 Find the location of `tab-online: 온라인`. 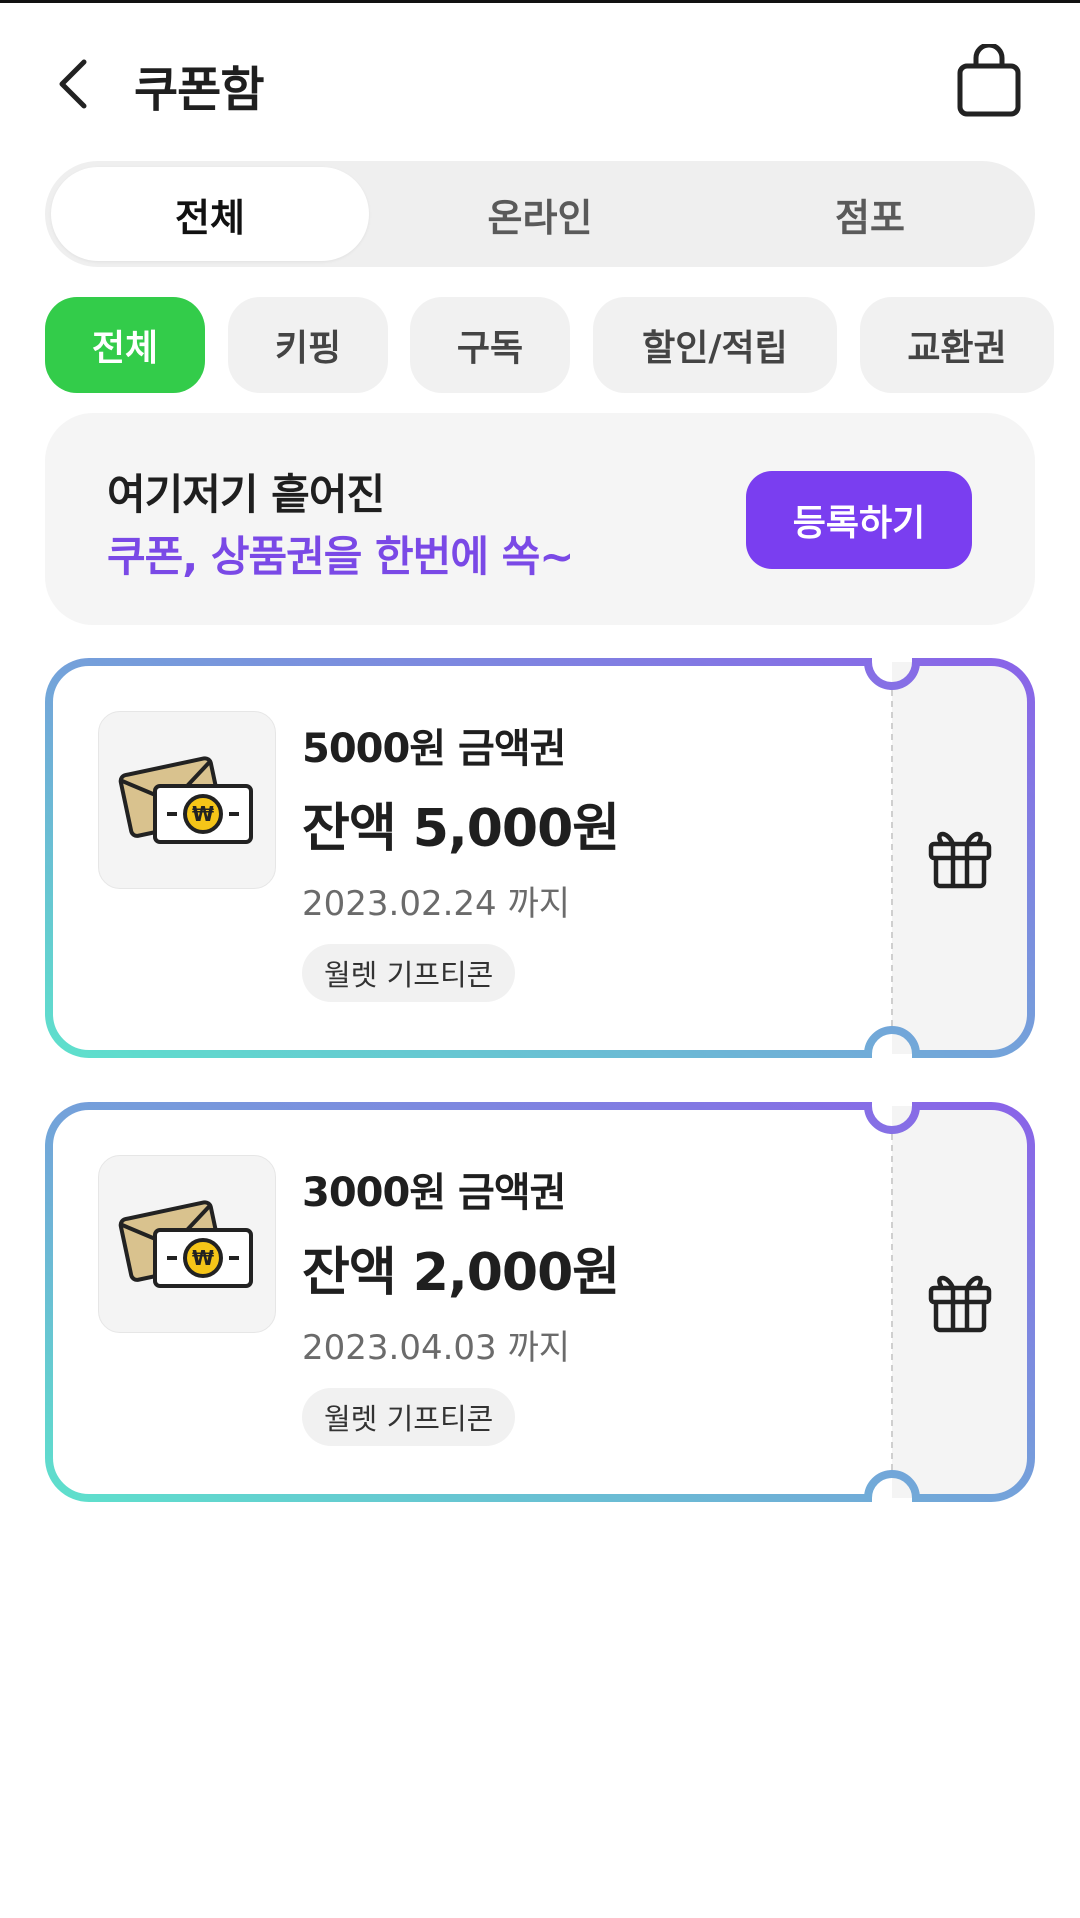

tab-online: 온라인 is located at coordinates (540, 214).